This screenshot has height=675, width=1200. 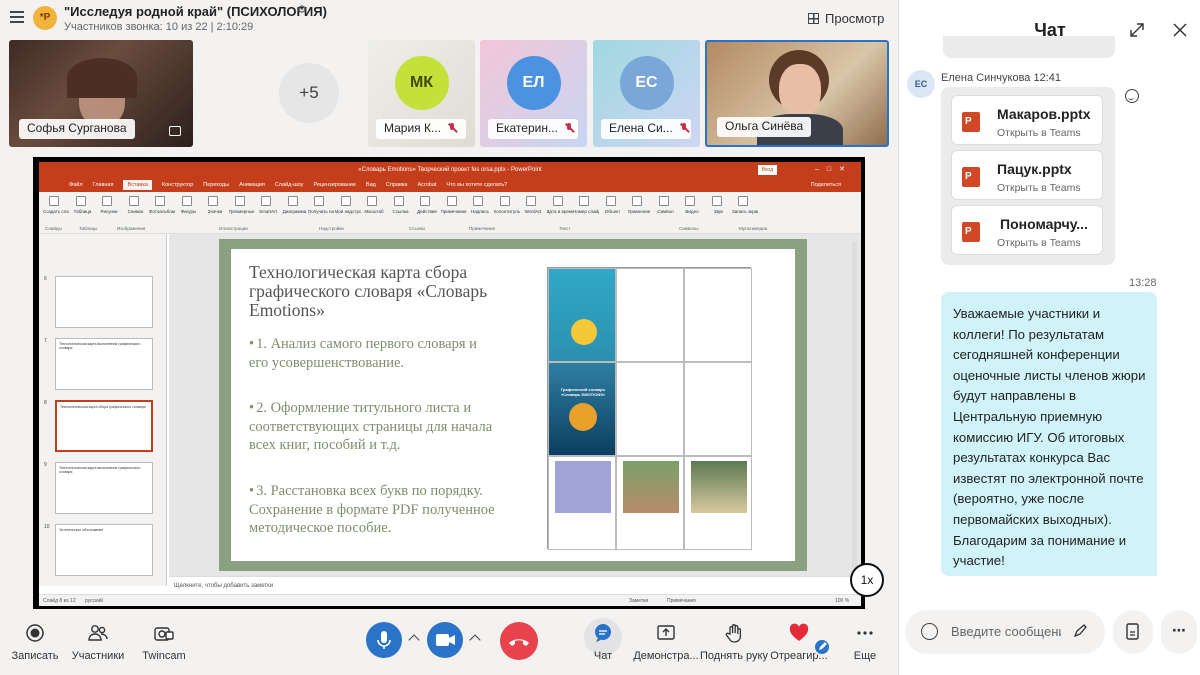 I want to click on ribbon-item-label: Получить надстройки, so click(x=321, y=211).